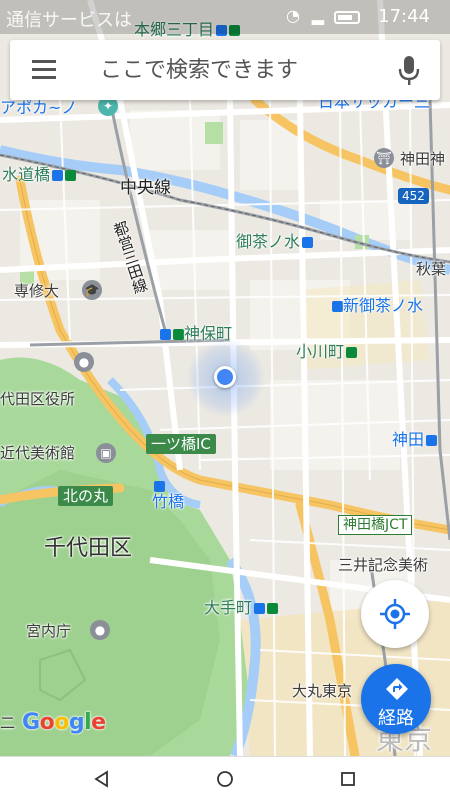  What do you see at coordinates (39, 175) in the screenshot?
I see `station-label-suidobashi: 水道橋` at bounding box center [39, 175].